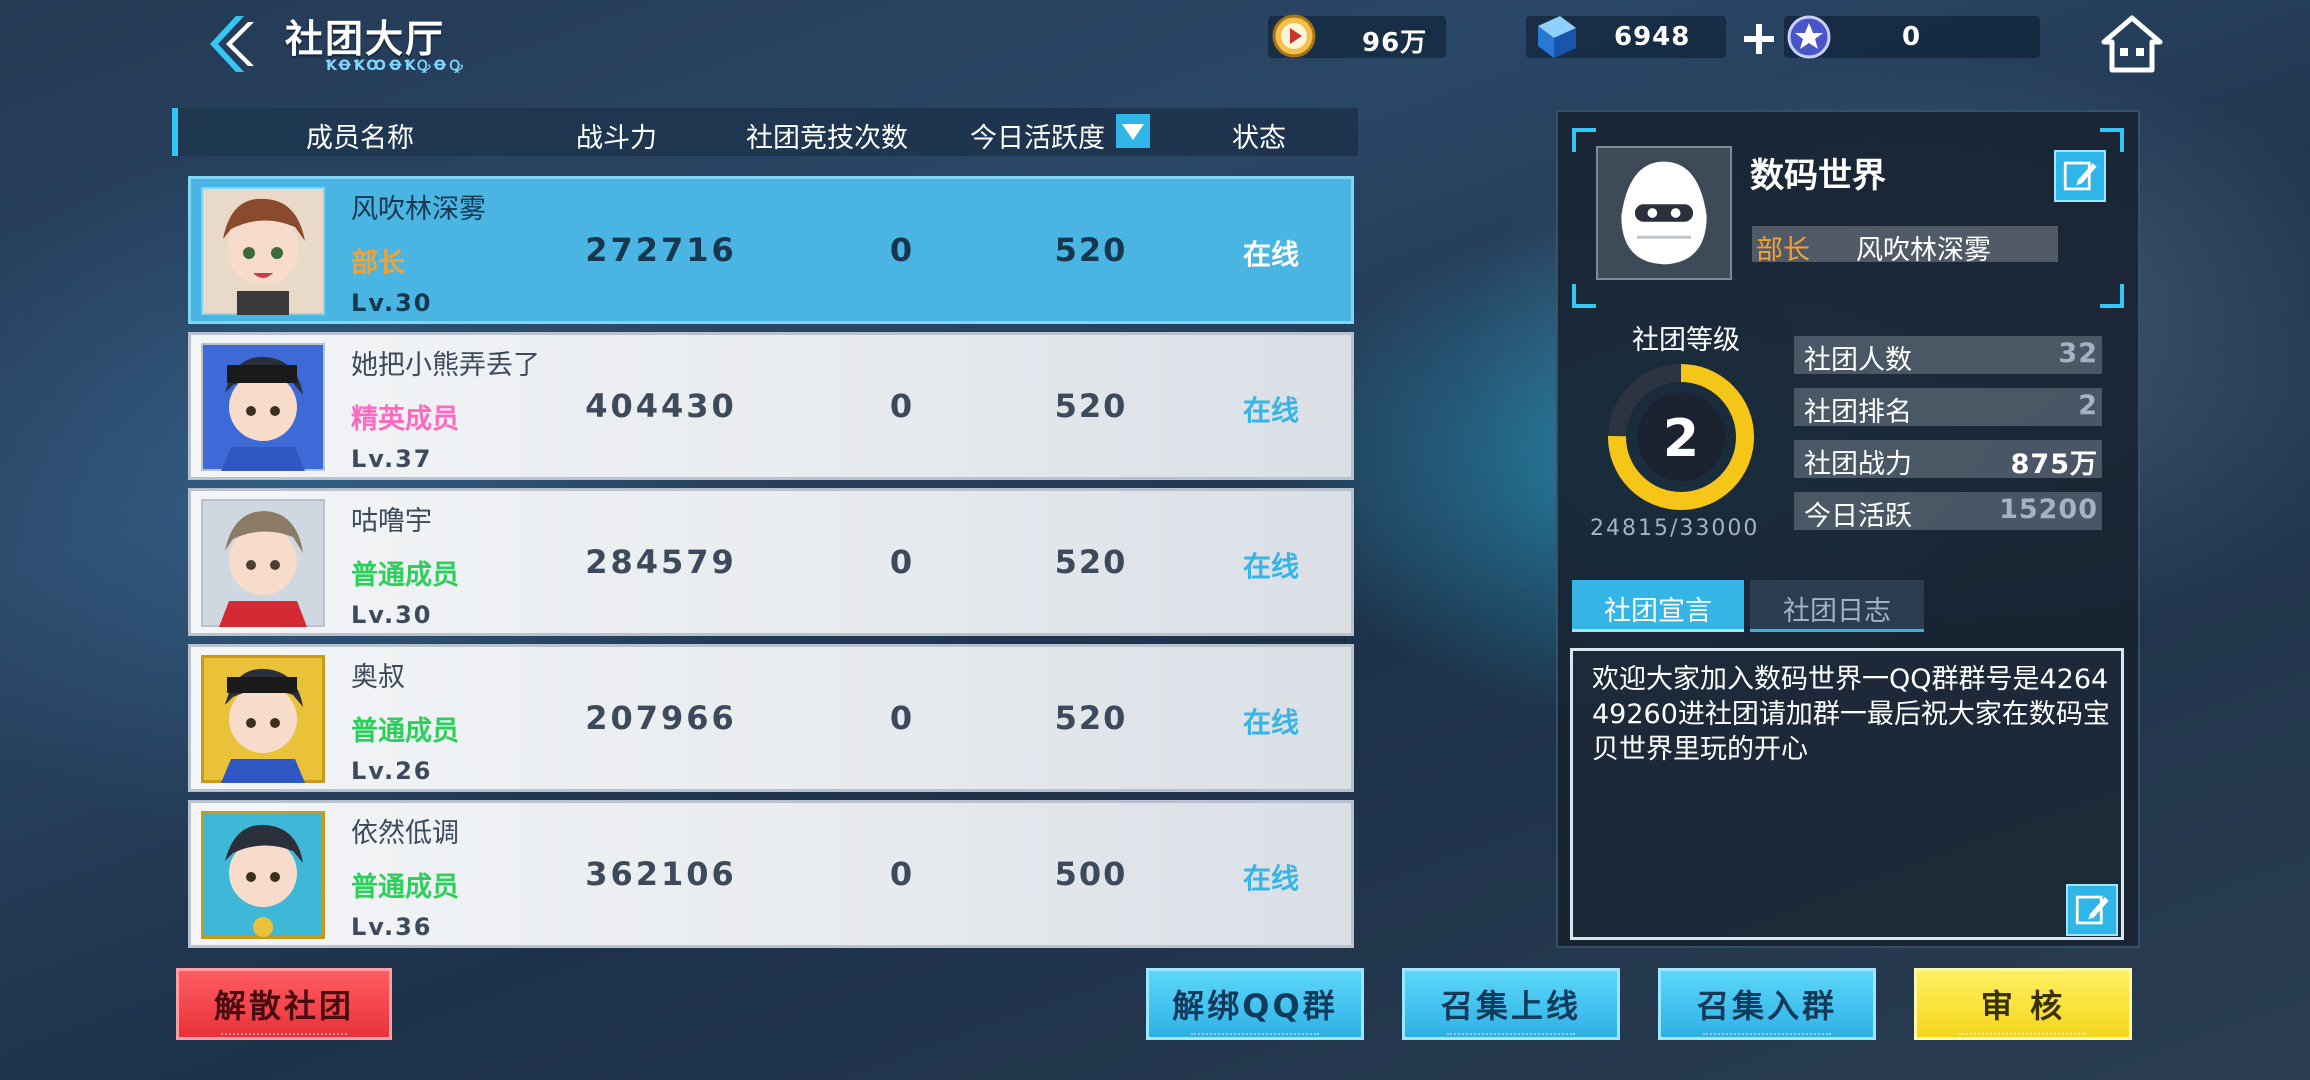  I want to click on leader-name: 风吹林深雾, so click(1923, 250).